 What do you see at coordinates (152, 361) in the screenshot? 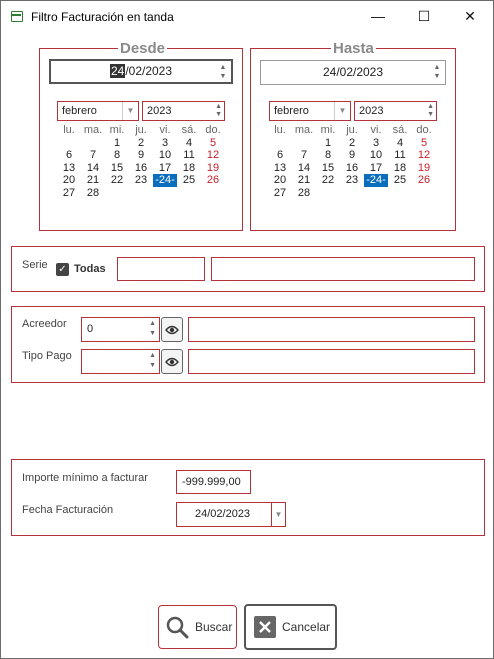
I see `tipo-pago-spin-icon: ▲ ▼` at bounding box center [152, 361].